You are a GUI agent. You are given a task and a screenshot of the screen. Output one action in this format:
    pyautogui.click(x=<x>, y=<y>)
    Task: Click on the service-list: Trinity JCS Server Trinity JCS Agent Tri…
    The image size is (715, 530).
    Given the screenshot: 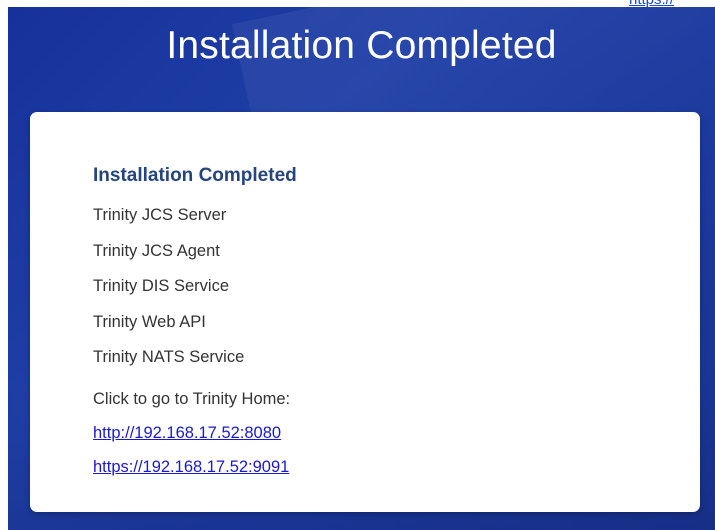 What is the action you would take?
    pyautogui.click(x=168, y=294)
    